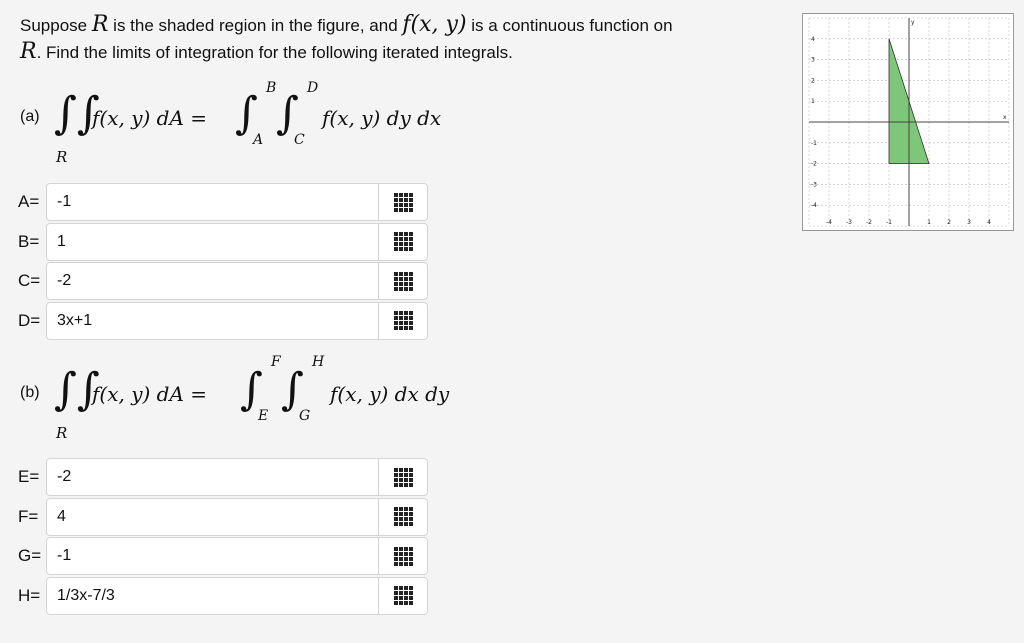 Image resolution: width=1024 pixels, height=643 pixels. I want to click on answer-label: G=, so click(30, 555).